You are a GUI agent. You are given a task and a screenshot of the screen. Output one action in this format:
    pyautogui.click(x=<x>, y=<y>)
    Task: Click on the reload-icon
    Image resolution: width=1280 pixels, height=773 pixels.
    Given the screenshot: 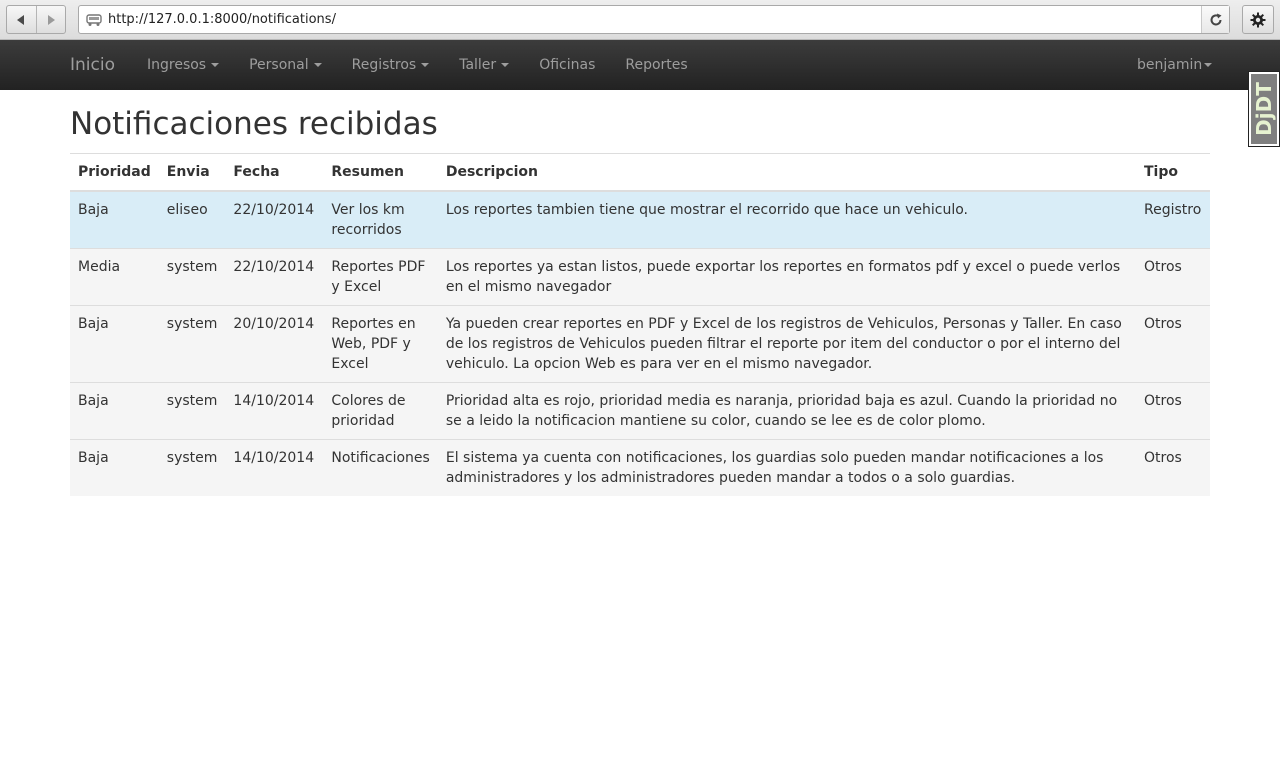 What is the action you would take?
    pyautogui.click(x=1215, y=19)
    